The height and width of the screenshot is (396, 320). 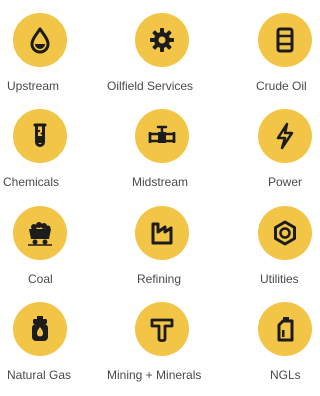 I want to click on hammer-icon, so click(x=162, y=330).